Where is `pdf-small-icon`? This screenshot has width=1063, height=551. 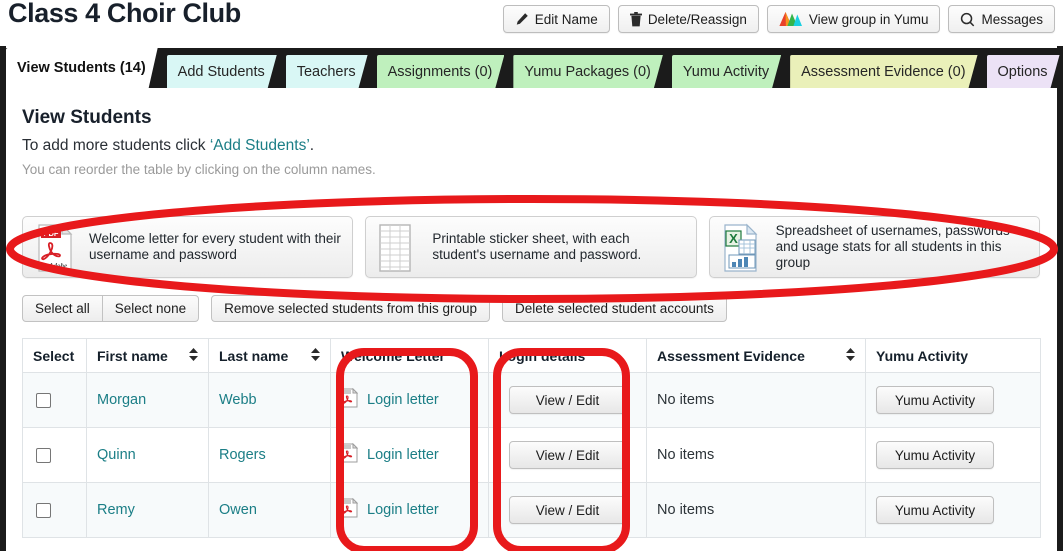 pdf-small-icon is located at coordinates (350, 454).